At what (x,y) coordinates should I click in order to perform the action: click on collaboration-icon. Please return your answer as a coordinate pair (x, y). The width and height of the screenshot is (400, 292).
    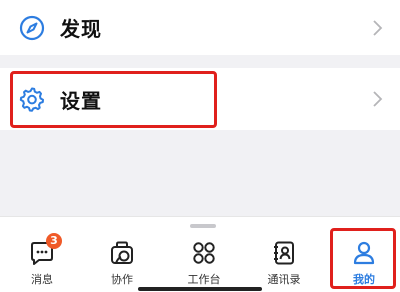
    Looking at the image, I should click on (122, 253).